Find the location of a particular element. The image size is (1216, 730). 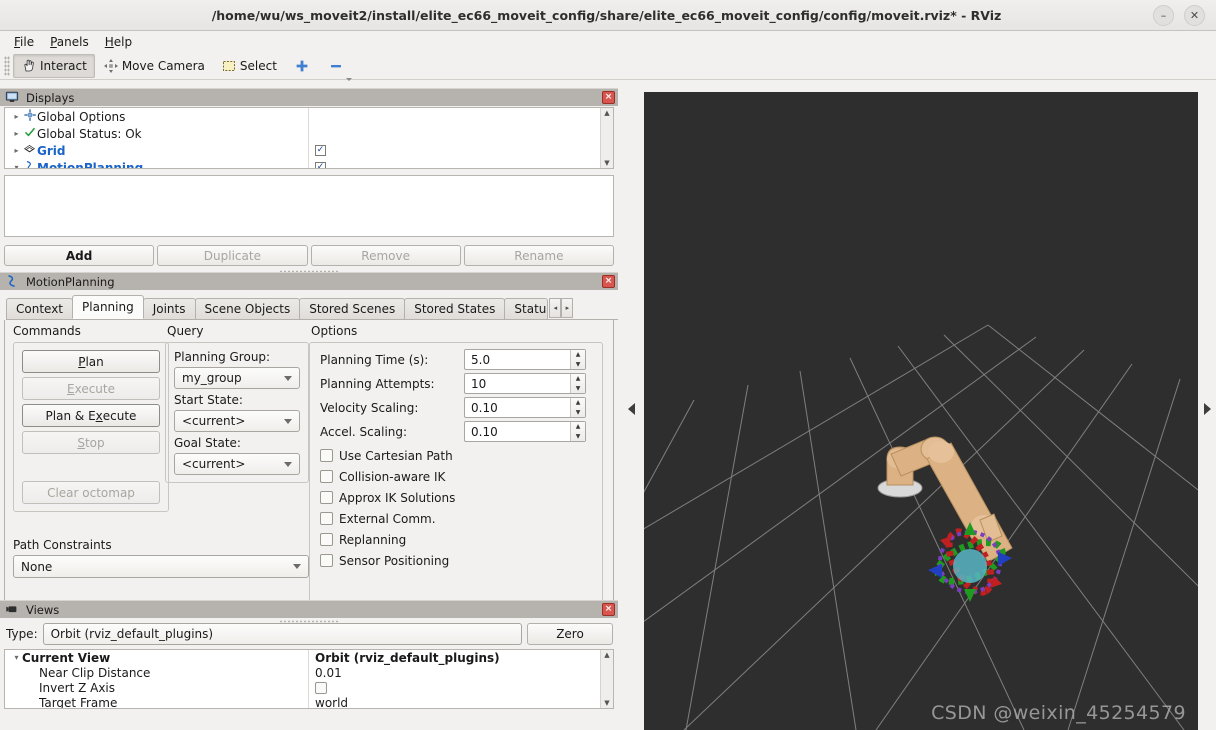

start-state-select: <current> is located at coordinates (237, 421).